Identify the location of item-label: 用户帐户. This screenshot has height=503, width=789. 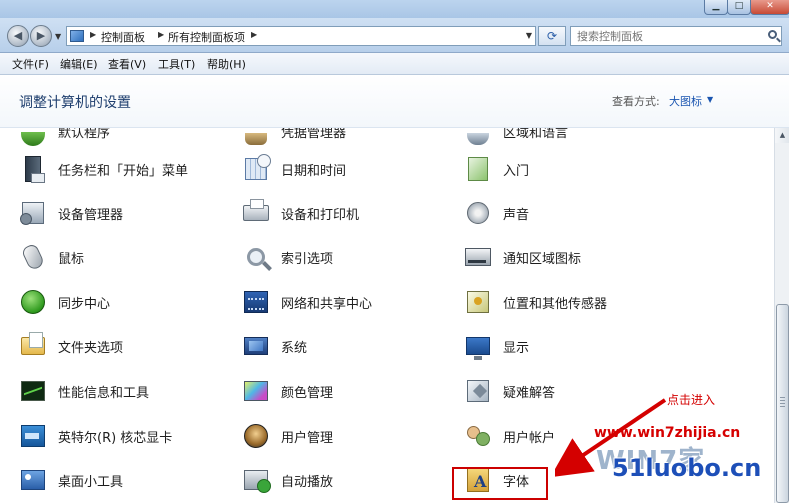
(529, 438).